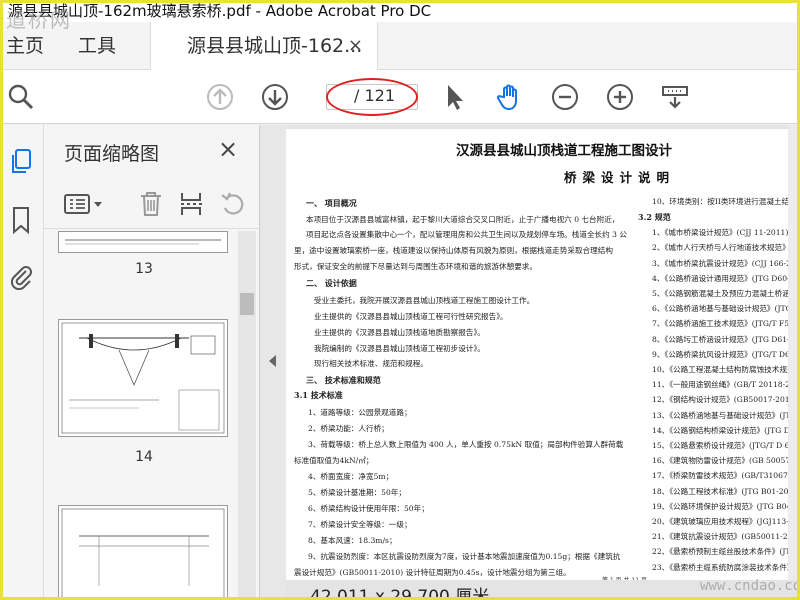 The height and width of the screenshot is (600, 800). What do you see at coordinates (750, 586) in the screenshot?
I see `watermark-bottom: www.cndao.com` at bounding box center [750, 586].